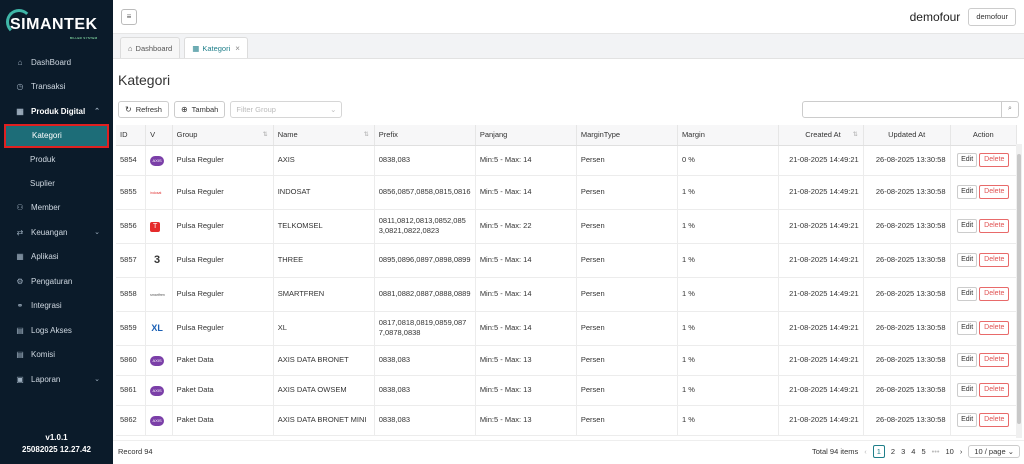 This screenshot has width=1024, height=464. Describe the element at coordinates (42, 183) in the screenshot. I see `sidebar-subitem-label: Suplier` at that location.